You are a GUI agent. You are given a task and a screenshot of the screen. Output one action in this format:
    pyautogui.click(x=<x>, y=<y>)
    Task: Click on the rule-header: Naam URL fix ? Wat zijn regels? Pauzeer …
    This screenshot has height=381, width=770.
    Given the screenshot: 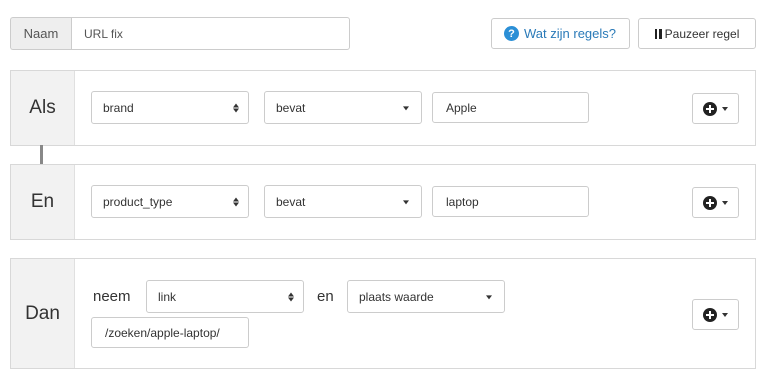 What is the action you would take?
    pyautogui.click(x=384, y=35)
    